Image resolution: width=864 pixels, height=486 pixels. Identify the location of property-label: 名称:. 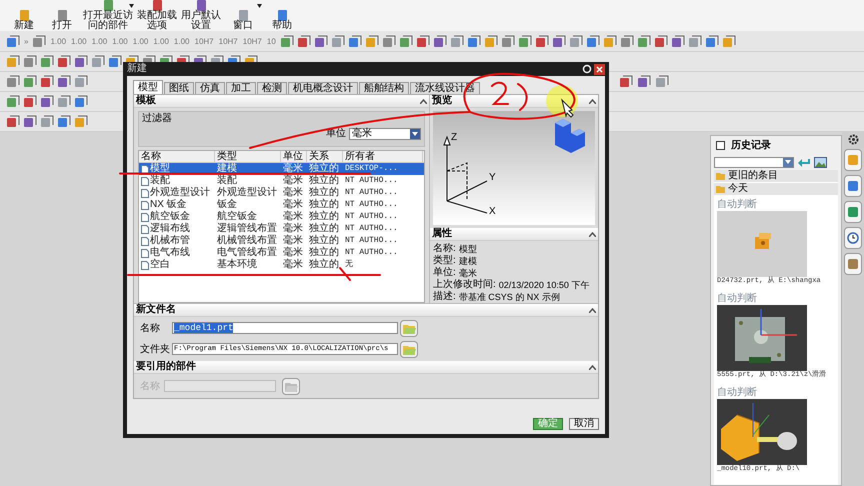
(444, 248).